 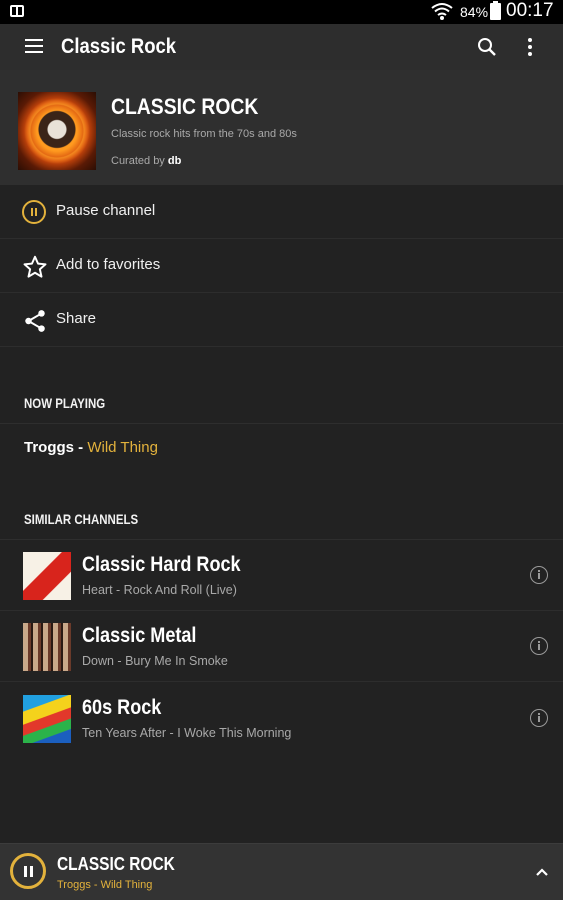 What do you see at coordinates (122, 707) in the screenshot?
I see `similar-channel-name: 60s Rock` at bounding box center [122, 707].